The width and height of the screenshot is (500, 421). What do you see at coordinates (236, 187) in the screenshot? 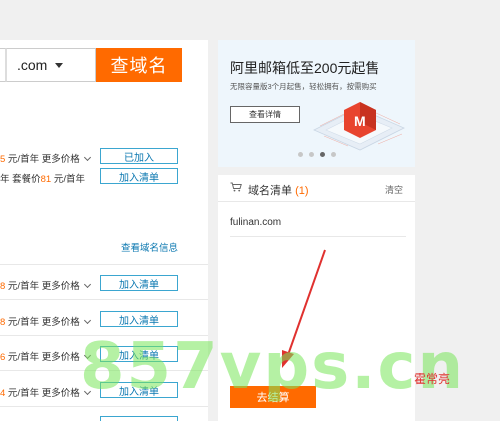
I see `shopping-cart-icon` at bounding box center [236, 187].